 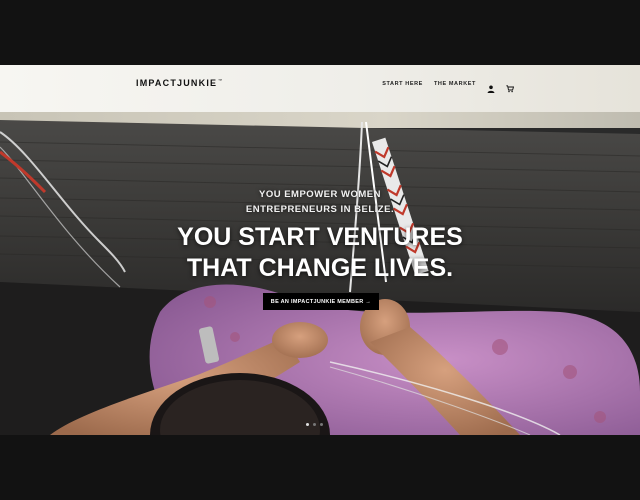 What do you see at coordinates (220, 80) in the screenshot?
I see `logo-trademark: ™` at bounding box center [220, 80].